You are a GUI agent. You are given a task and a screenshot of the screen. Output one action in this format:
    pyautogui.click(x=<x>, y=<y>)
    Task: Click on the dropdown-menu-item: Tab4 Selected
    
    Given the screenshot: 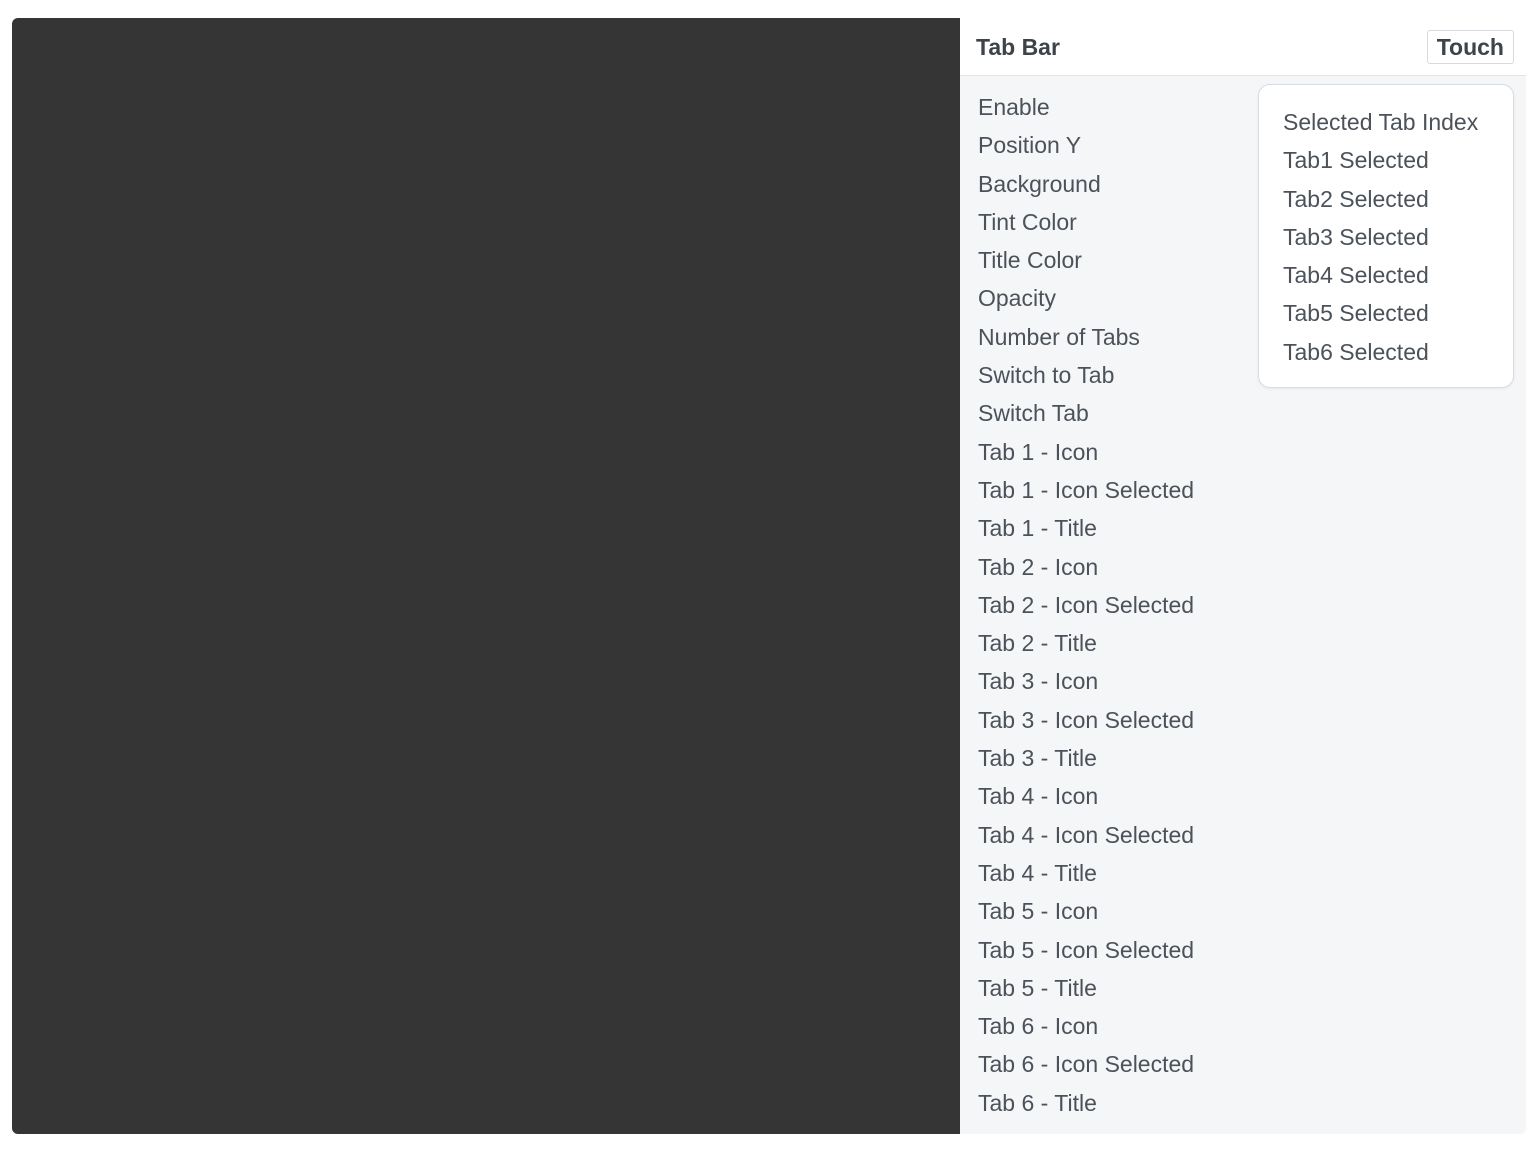 What is the action you would take?
    pyautogui.click(x=1380, y=275)
    